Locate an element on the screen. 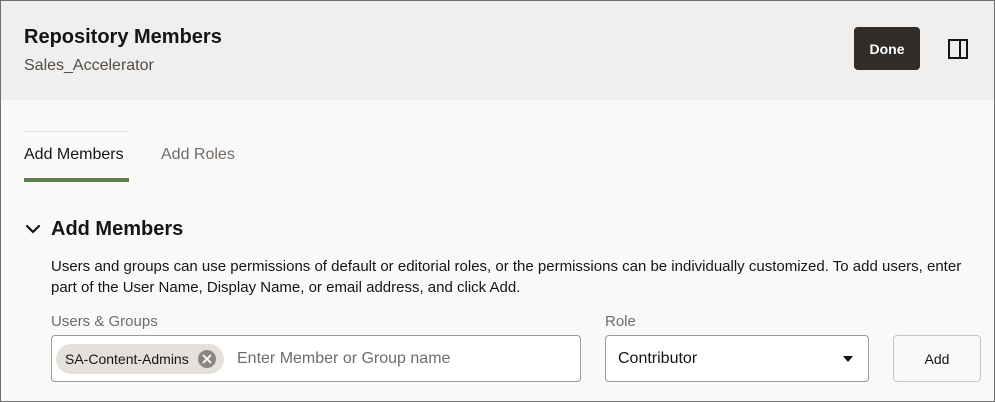  users-groups-label: Users & Groups is located at coordinates (104, 321).